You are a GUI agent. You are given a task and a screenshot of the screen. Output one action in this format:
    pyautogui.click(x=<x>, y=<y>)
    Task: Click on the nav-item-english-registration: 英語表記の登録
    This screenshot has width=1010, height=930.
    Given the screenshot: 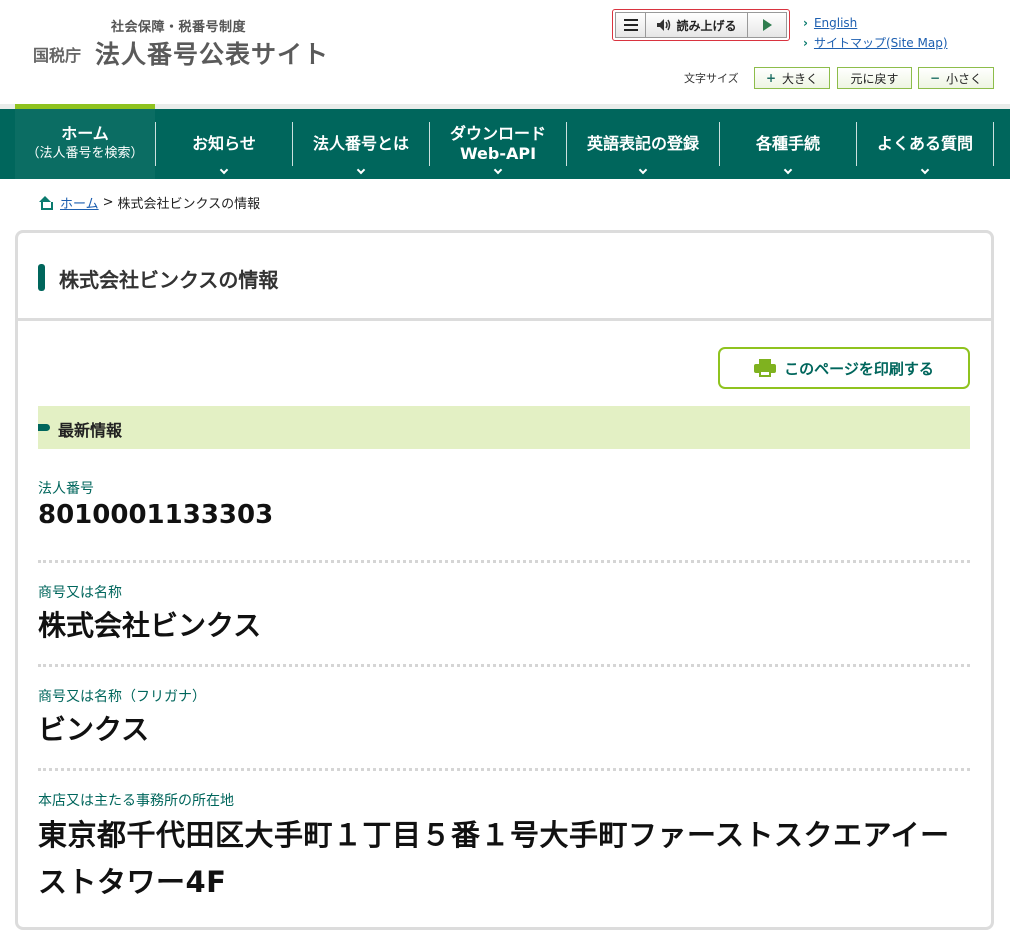 What is the action you would take?
    pyautogui.click(x=643, y=144)
    